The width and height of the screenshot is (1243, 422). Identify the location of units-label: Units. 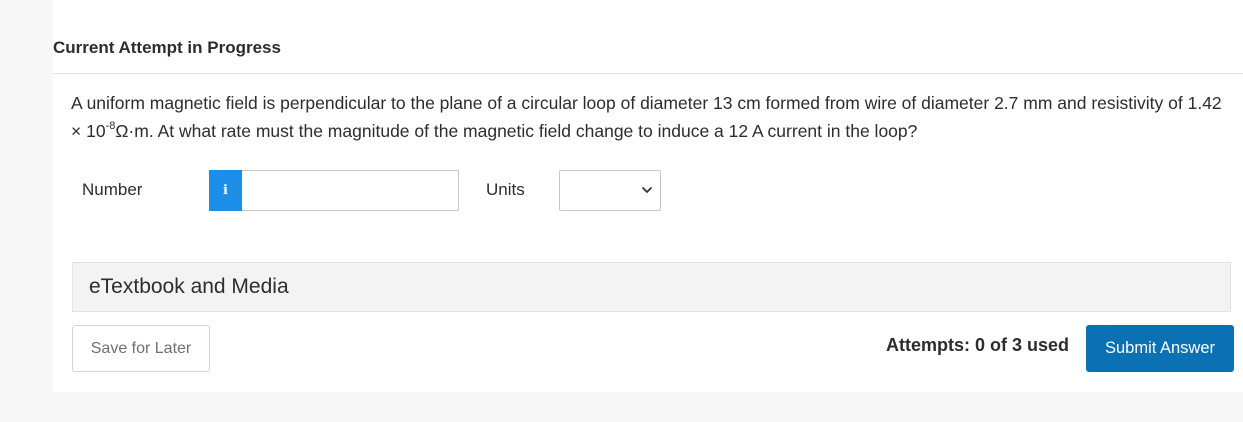
(505, 189).